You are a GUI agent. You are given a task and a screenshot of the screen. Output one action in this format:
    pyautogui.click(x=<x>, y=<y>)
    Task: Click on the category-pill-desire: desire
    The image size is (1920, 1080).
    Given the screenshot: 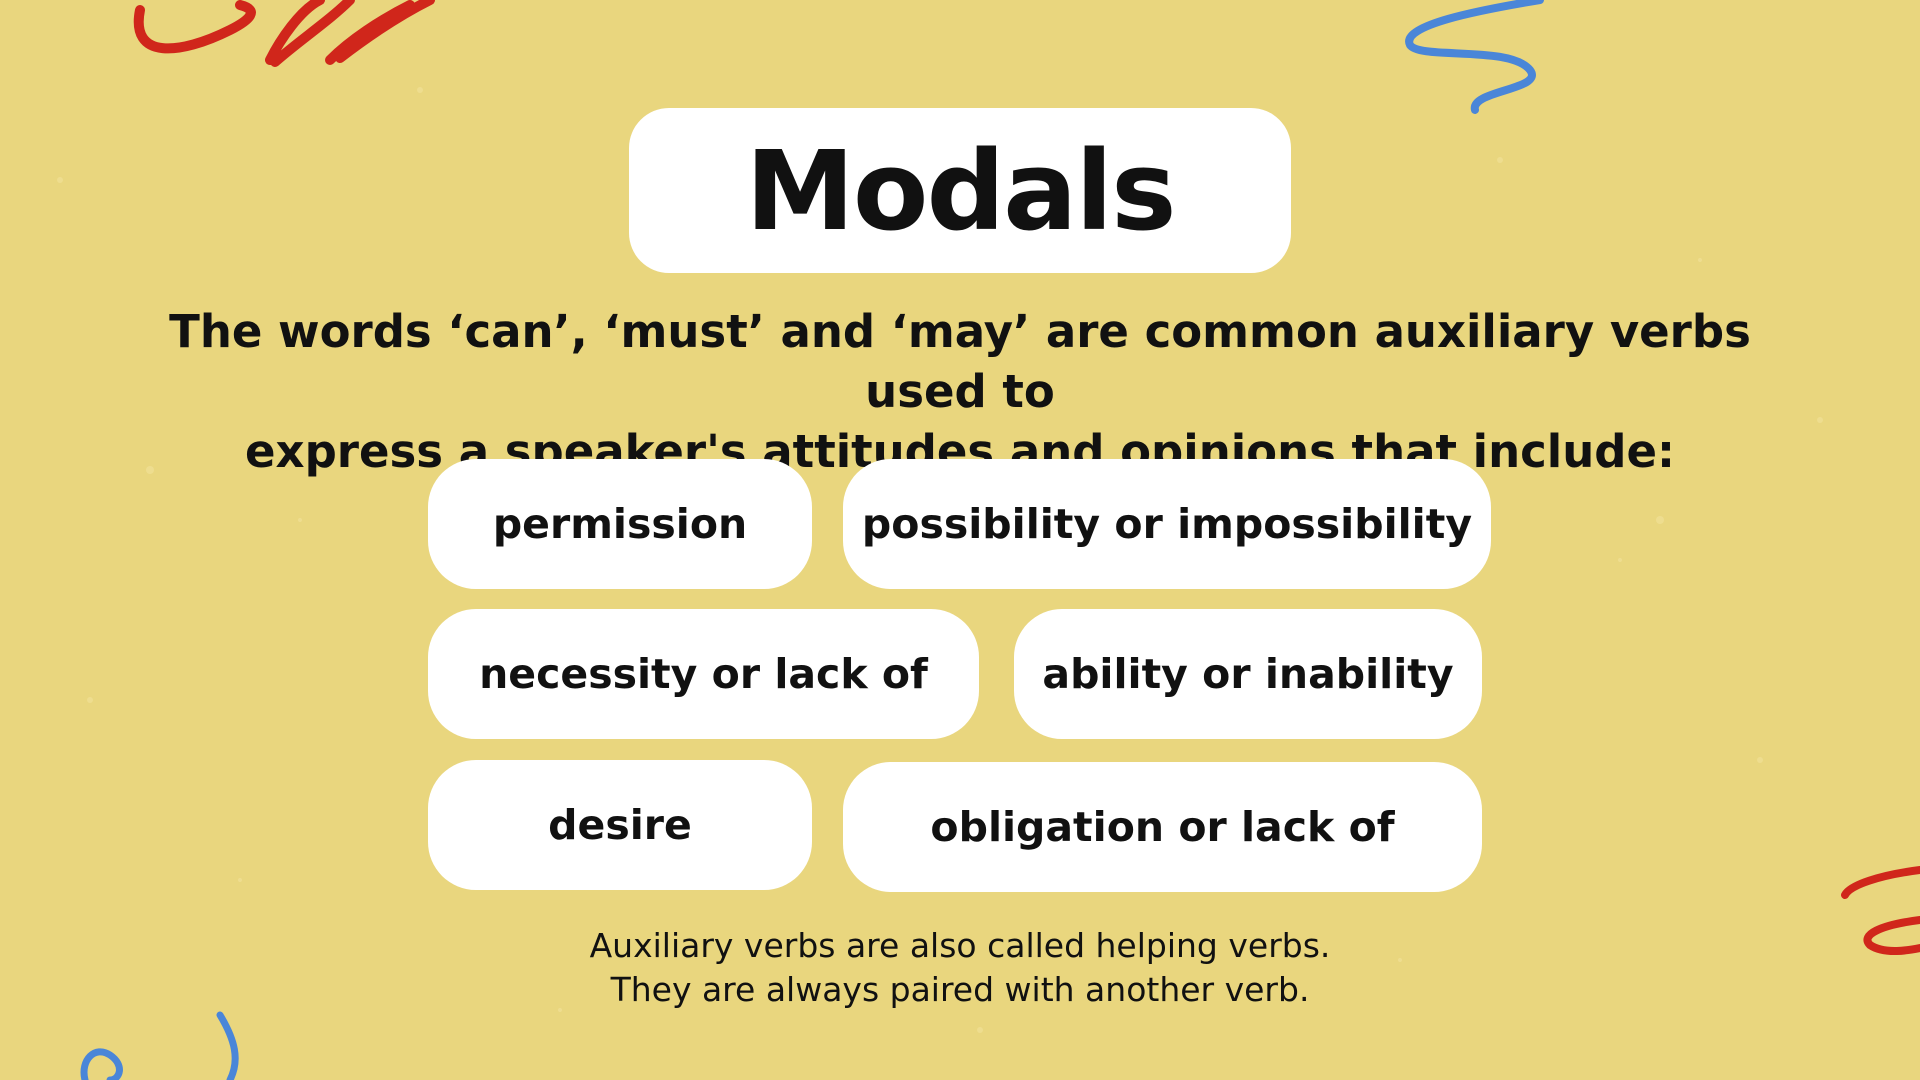 What is the action you would take?
    pyautogui.click(x=620, y=825)
    